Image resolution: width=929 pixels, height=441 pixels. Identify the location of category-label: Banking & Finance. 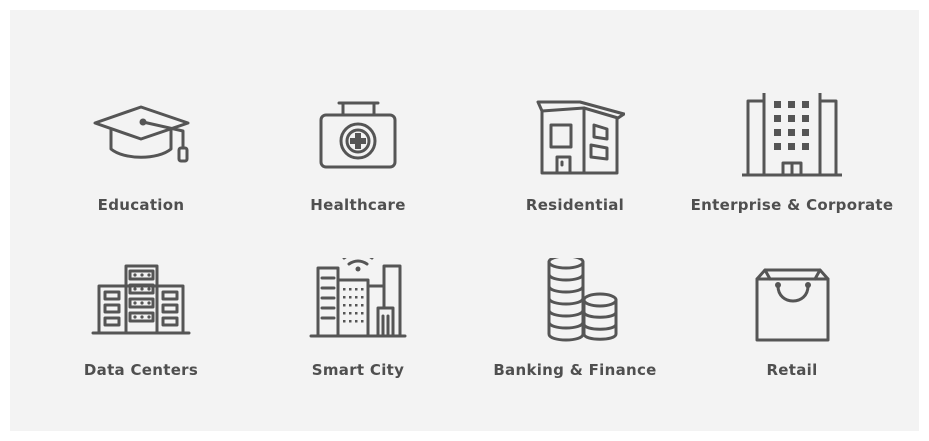
(575, 370).